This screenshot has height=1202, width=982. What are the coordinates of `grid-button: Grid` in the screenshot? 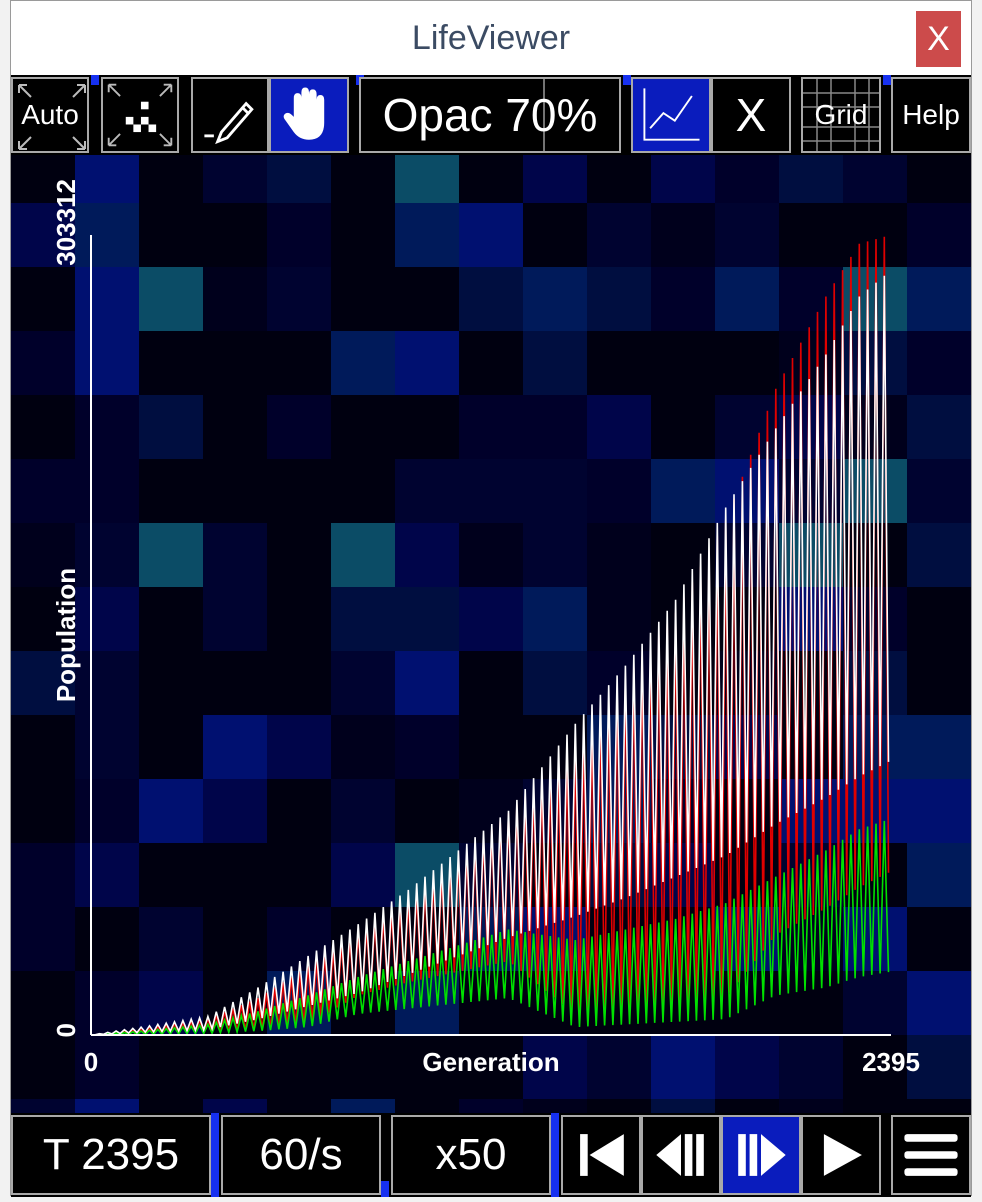 It's located at (841, 115).